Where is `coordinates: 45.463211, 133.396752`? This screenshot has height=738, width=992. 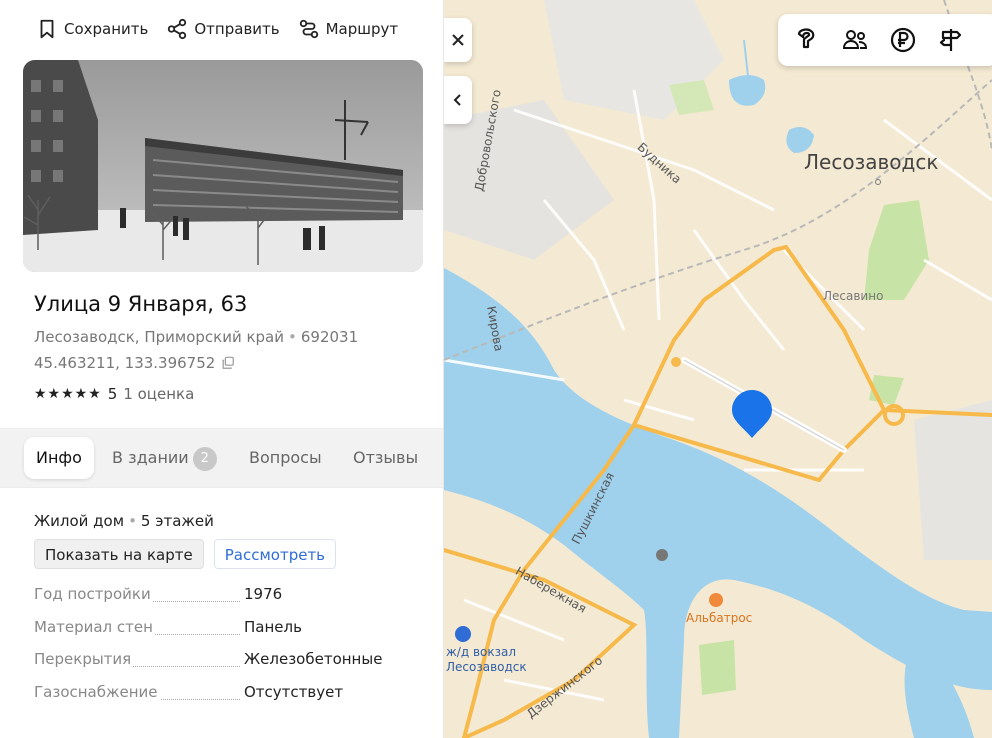
coordinates: 45.463211, 133.396752 is located at coordinates (134, 363).